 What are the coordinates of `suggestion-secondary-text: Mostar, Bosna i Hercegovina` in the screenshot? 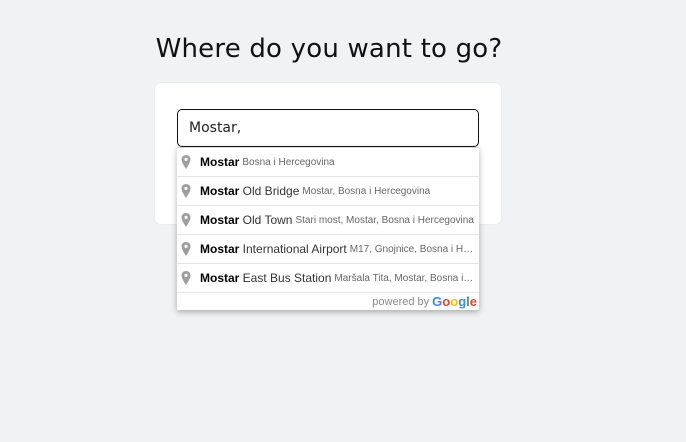 It's located at (366, 191).